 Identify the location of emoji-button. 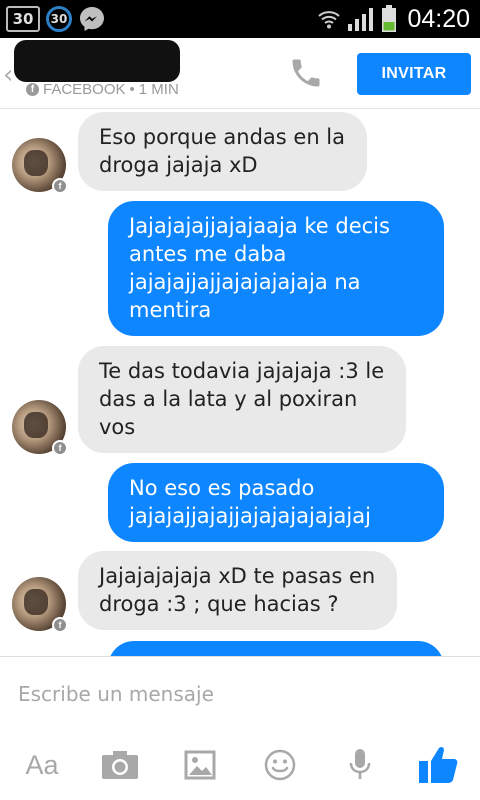
(280, 765).